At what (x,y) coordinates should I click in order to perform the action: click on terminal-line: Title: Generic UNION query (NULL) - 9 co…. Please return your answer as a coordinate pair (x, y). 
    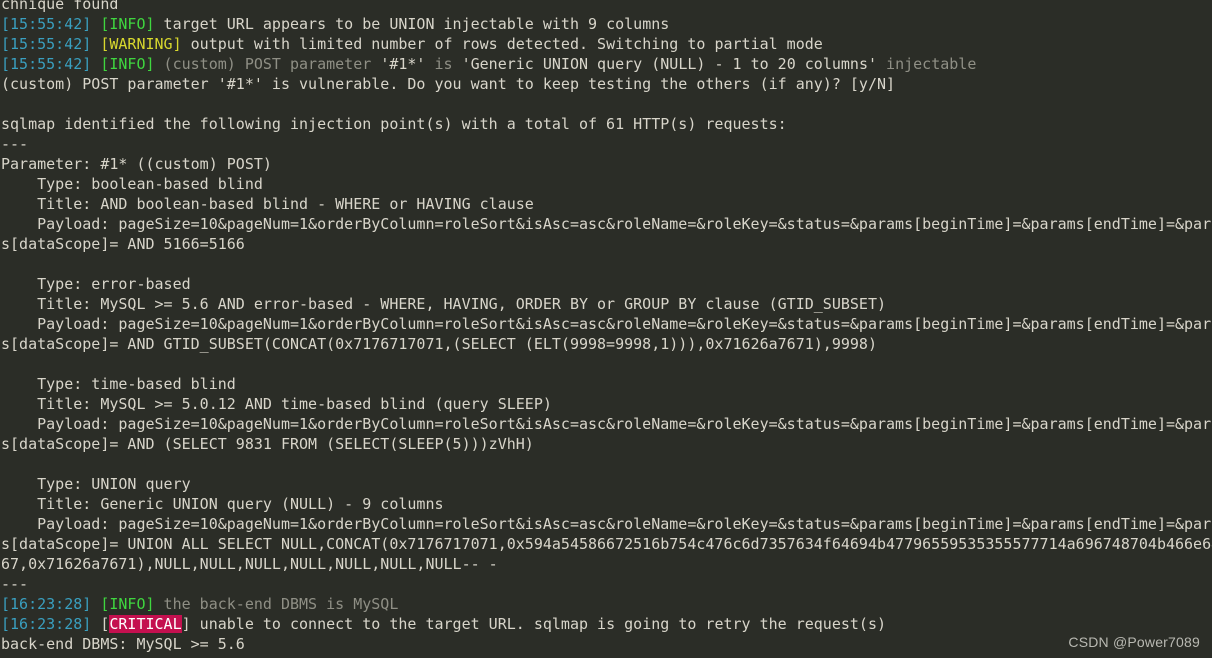
    Looking at the image, I should click on (606, 504).